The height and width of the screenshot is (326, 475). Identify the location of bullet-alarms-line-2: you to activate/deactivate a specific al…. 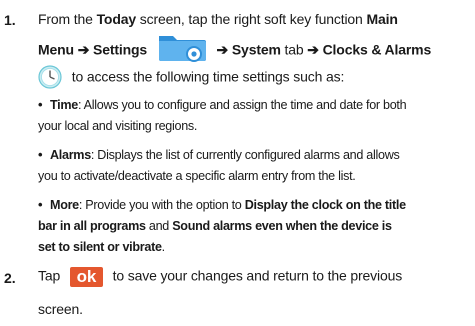
(197, 176).